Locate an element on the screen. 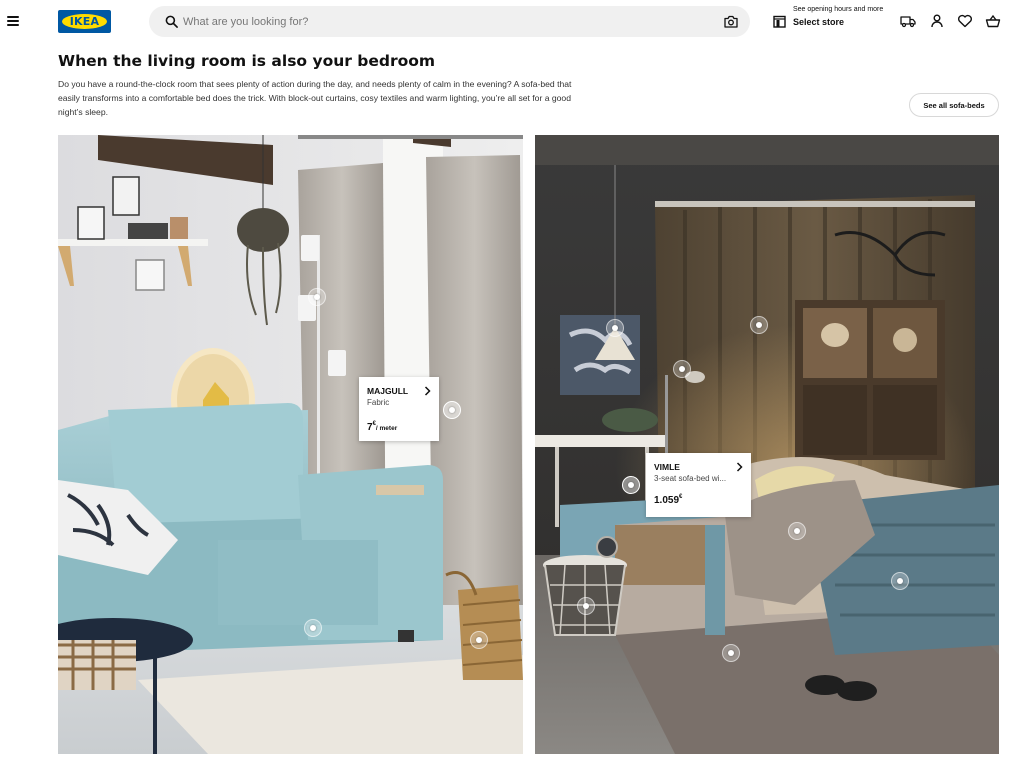  ikea-logo: IKEA is located at coordinates (84, 21).